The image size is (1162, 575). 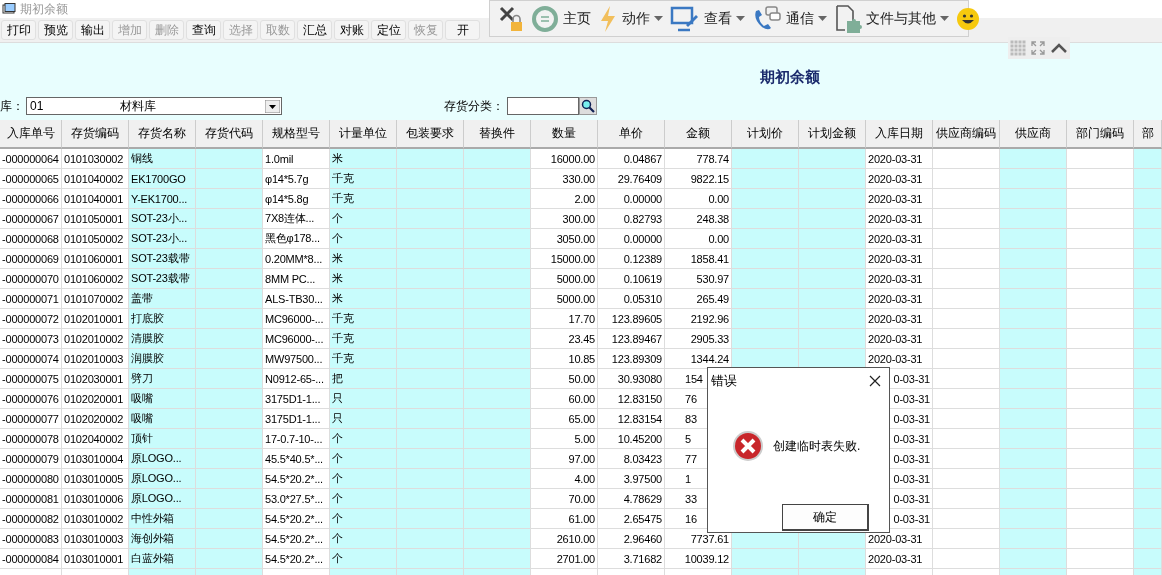 What do you see at coordinates (698, 134) in the screenshot?
I see `column-header: 金额` at bounding box center [698, 134].